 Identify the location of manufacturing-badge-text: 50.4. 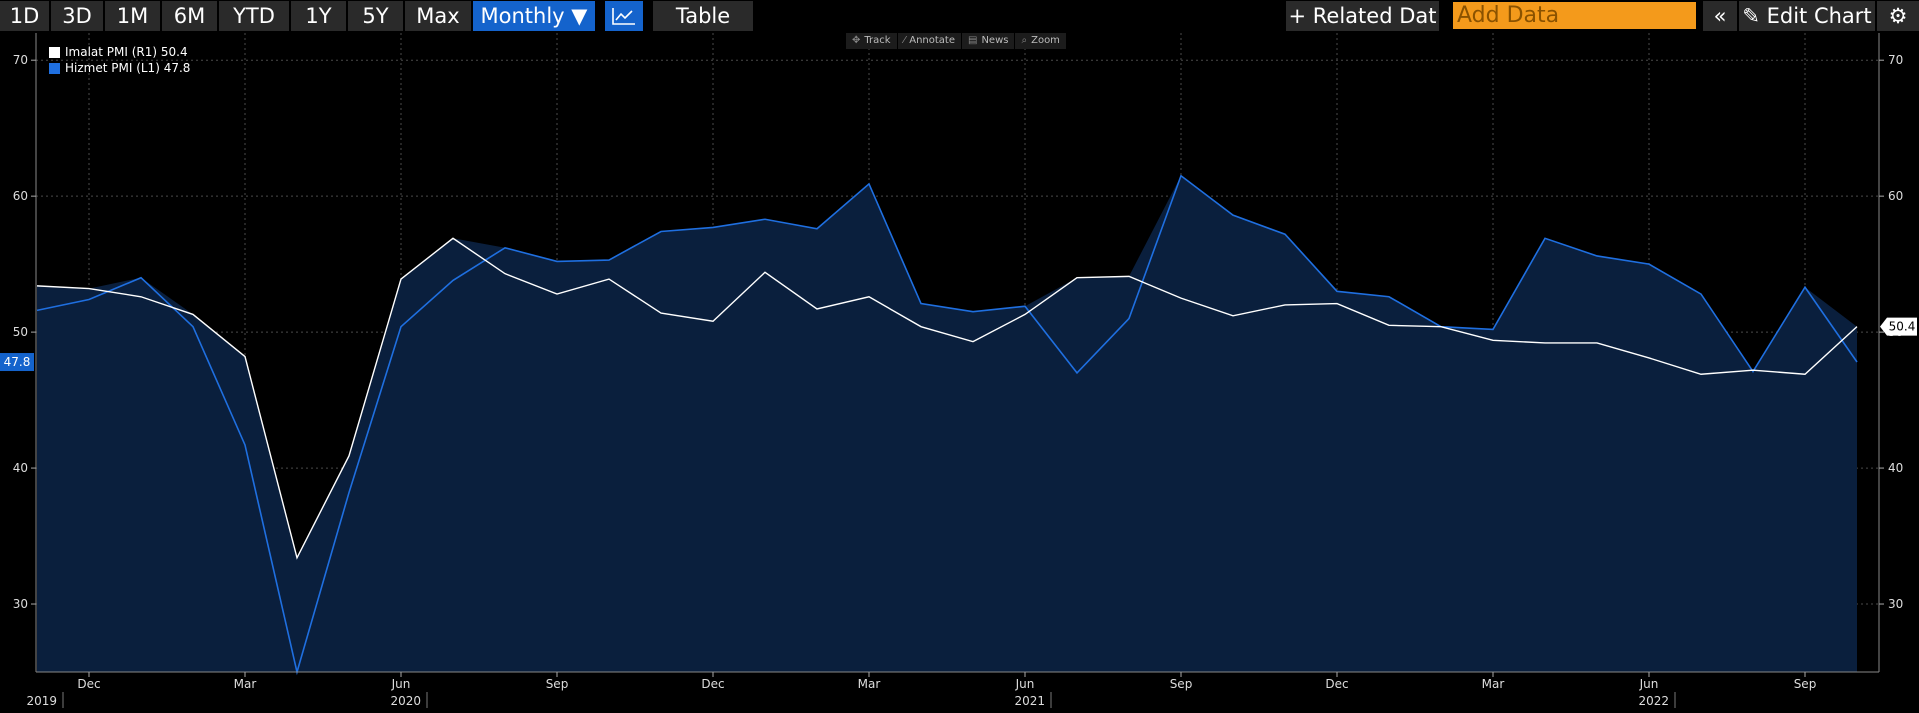
(1902, 327).